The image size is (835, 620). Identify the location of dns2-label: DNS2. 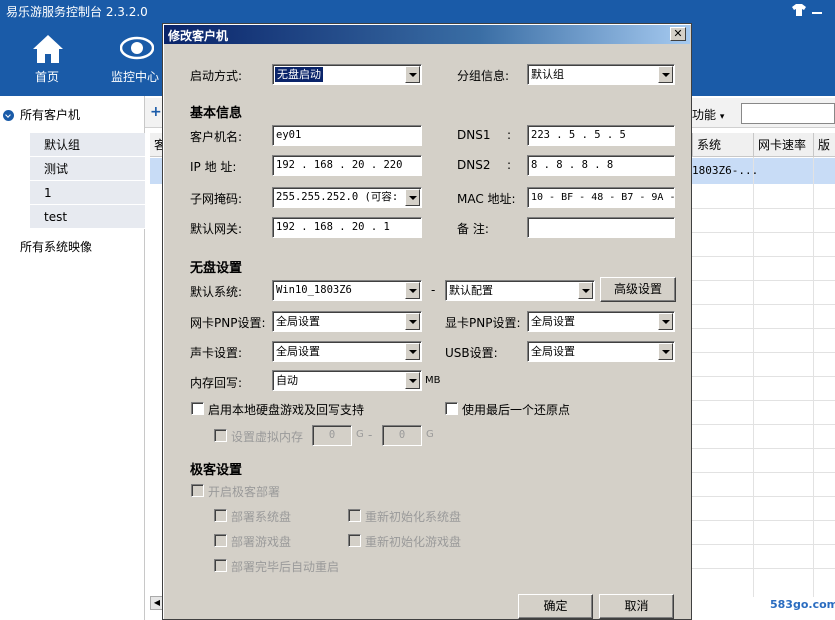
(474, 165).